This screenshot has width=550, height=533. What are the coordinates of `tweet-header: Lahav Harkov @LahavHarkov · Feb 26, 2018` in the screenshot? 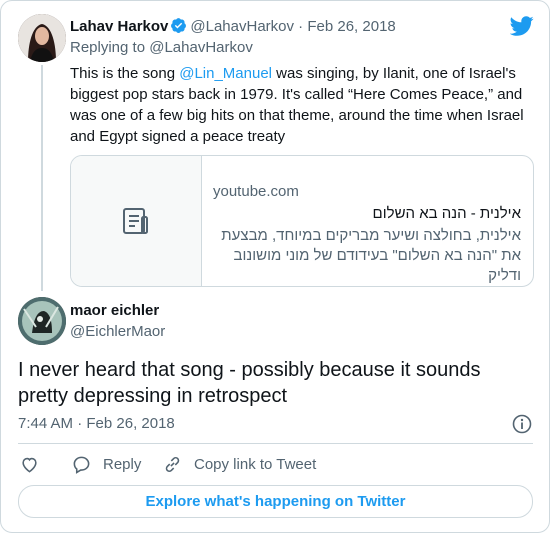 It's located at (233, 27).